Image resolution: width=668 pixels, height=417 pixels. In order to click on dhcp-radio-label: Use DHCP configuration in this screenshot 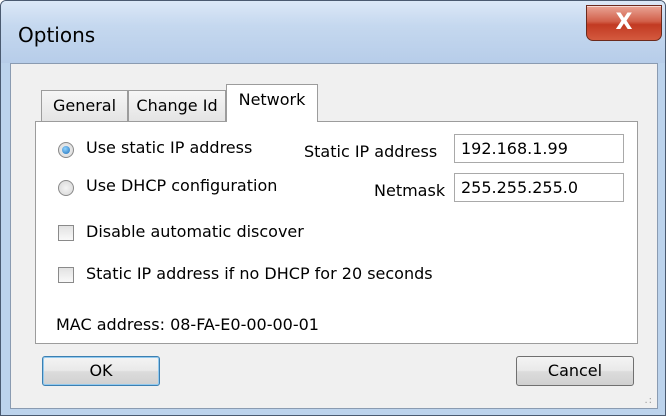, I will do `click(181, 185)`.